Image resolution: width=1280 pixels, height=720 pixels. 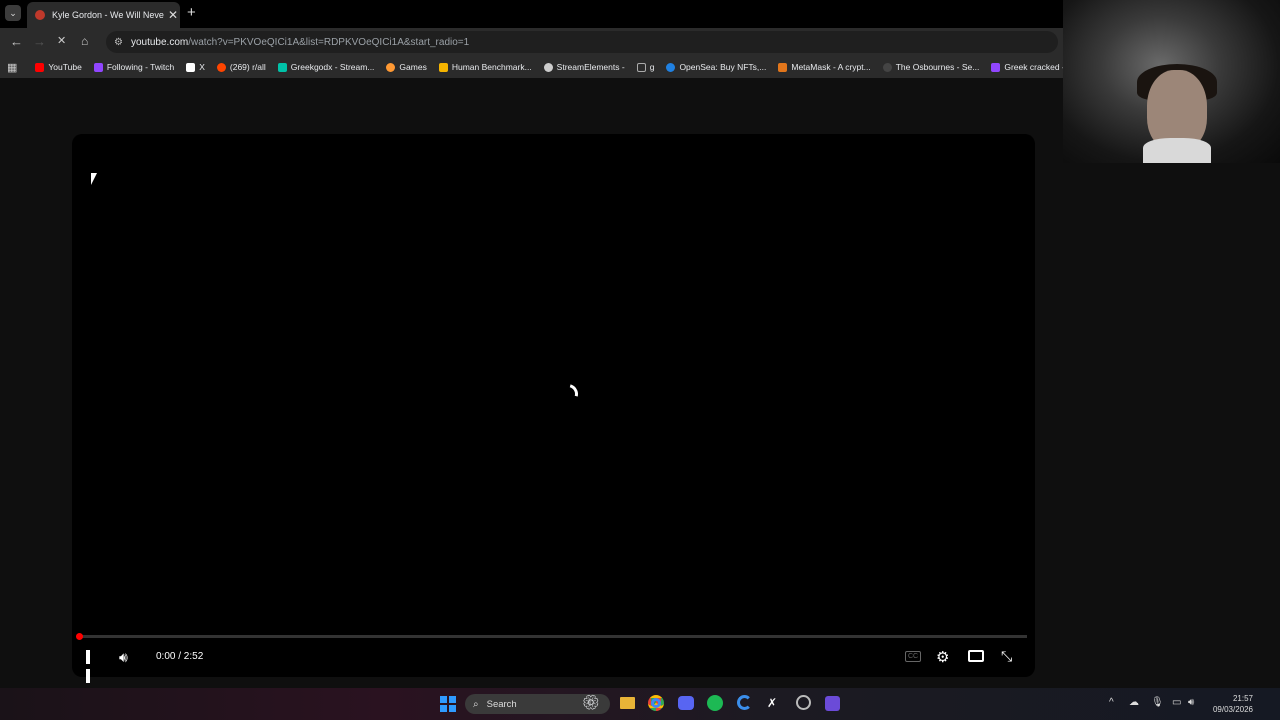 I want to click on webcam-overlay, so click(x=1171, y=81).